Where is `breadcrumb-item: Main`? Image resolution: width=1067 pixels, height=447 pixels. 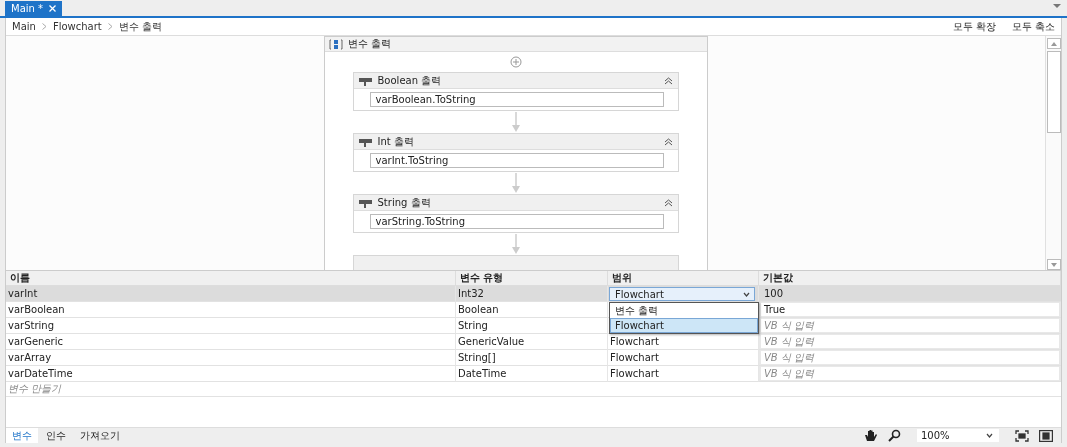
breadcrumb-item: Main is located at coordinates (24, 26).